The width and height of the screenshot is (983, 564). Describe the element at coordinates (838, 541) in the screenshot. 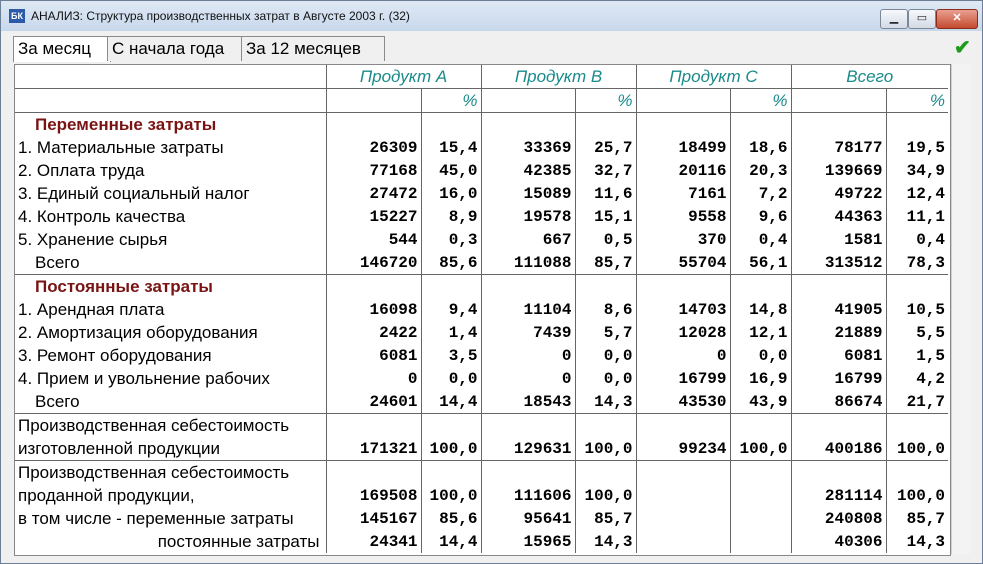

I see `amount-cell: 40306` at that location.